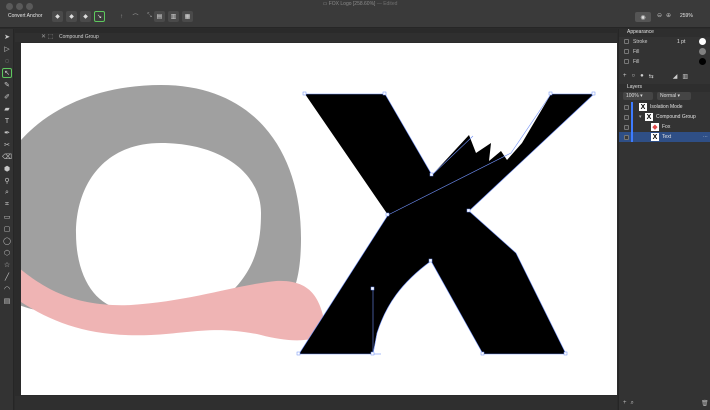  I want to click on layers-header: Layers, so click(664, 88).